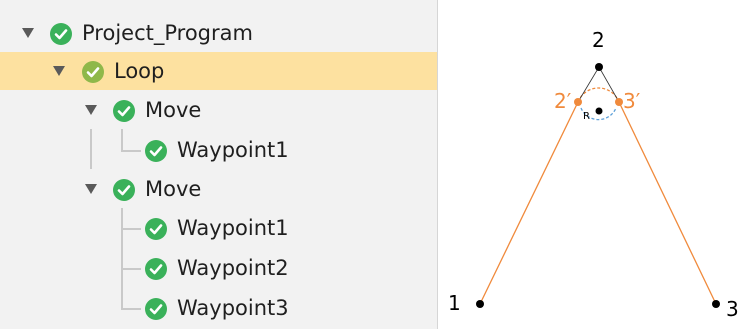 This screenshot has height=329, width=739. What do you see at coordinates (578, 102) in the screenshot?
I see `point-2prime-marker` at bounding box center [578, 102].